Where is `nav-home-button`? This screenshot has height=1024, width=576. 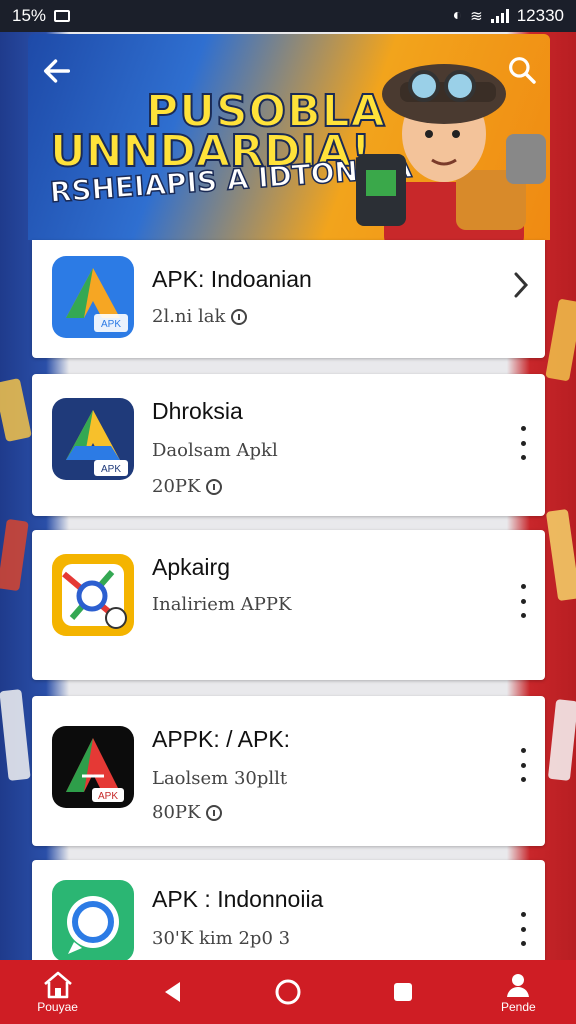
nav-home-button is located at coordinates (288, 992).